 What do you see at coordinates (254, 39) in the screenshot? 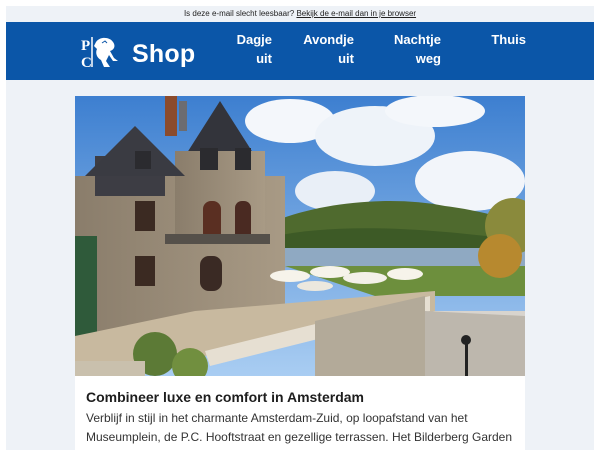
I see `nav-label-line1: Dagje` at bounding box center [254, 39].